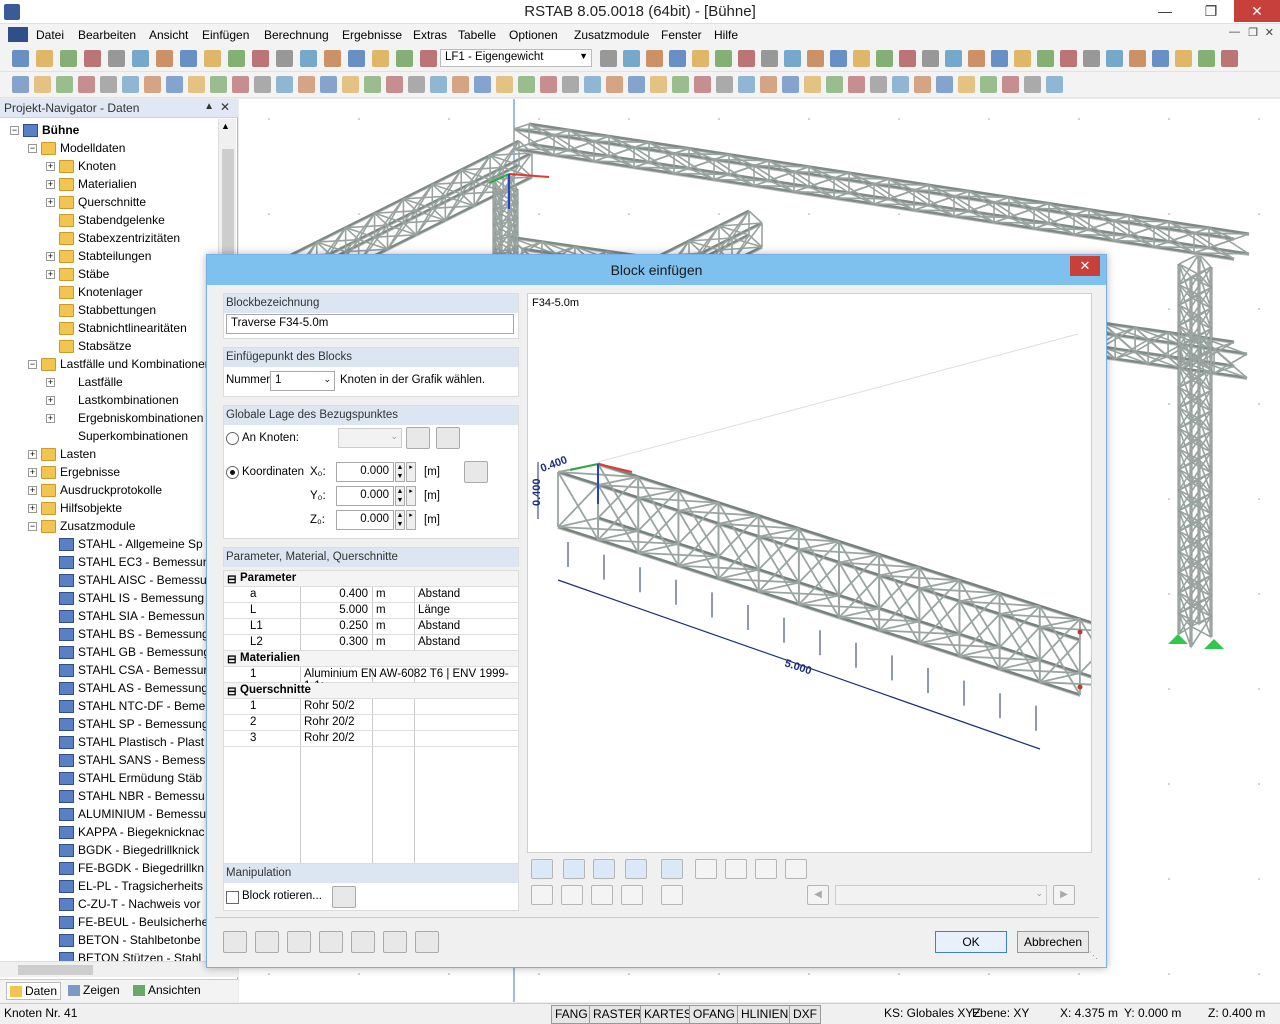 This screenshot has width=1280, height=1024. What do you see at coordinates (427, 942) in the screenshot?
I see `print-button` at bounding box center [427, 942].